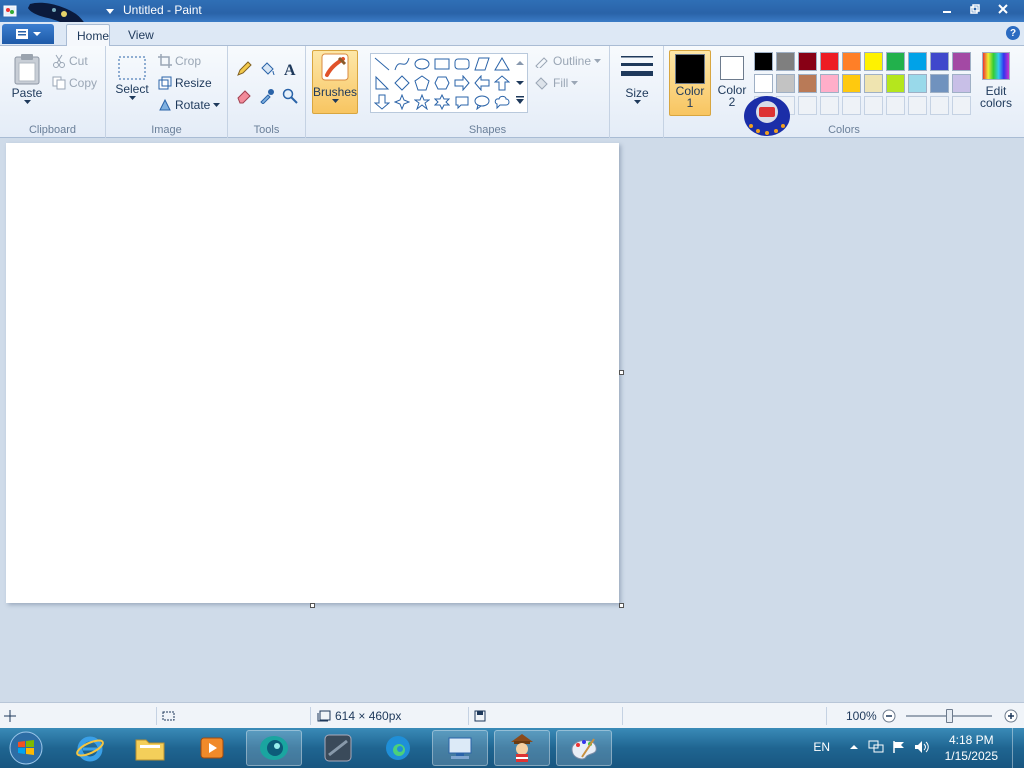 The height and width of the screenshot is (768, 1024). I want to click on right-triangle-shape-icon, so click(382, 83).